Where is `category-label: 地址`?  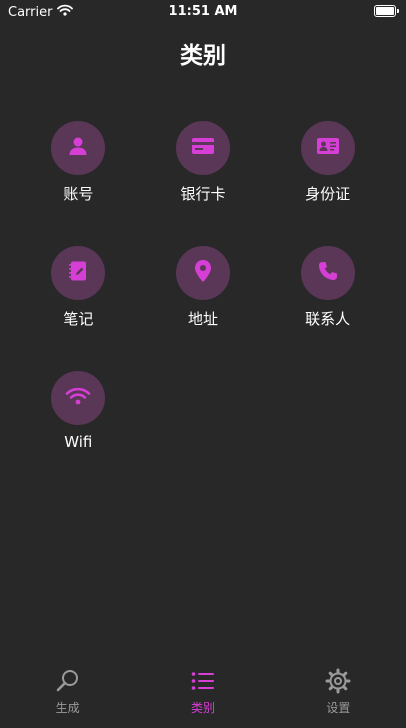 category-label: 地址 is located at coordinates (202, 319).